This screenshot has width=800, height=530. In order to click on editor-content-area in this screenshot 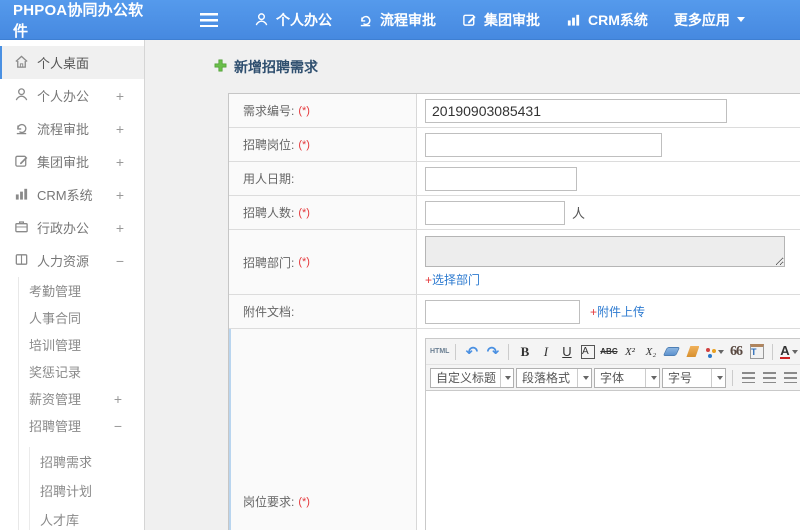, I will do `click(613, 460)`.